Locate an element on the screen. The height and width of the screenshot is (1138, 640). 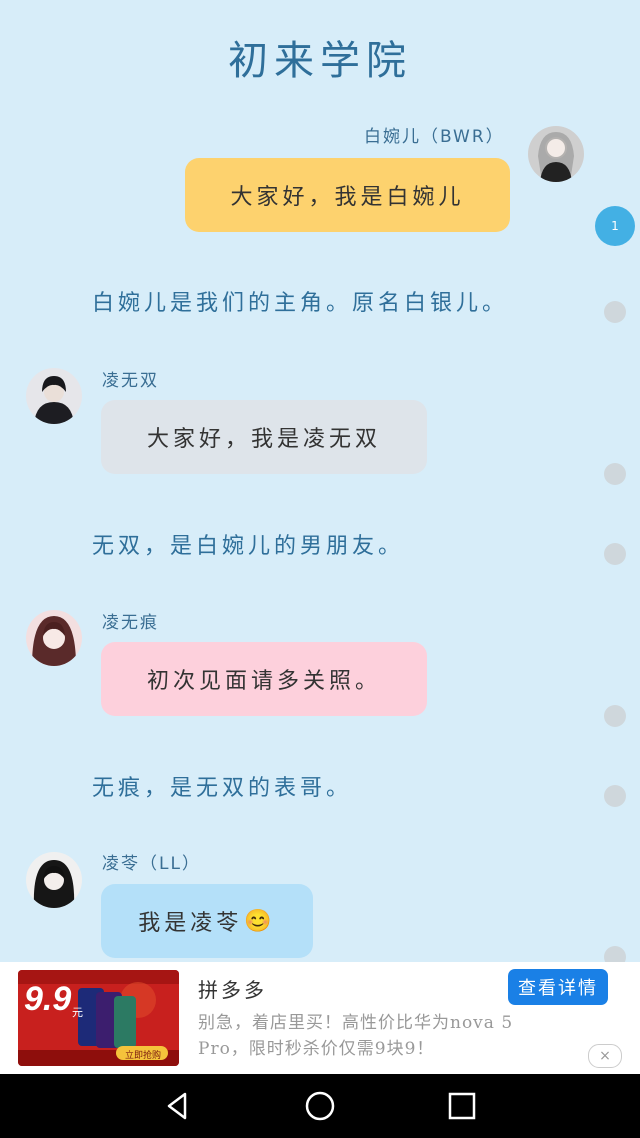
recents-icon is located at coordinates (462, 1106).